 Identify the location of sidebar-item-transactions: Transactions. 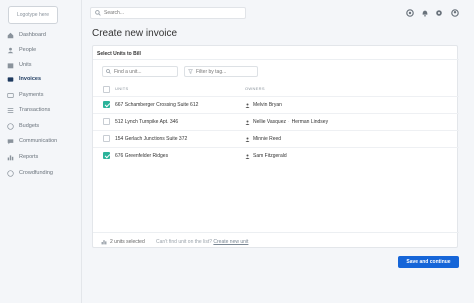
(28, 110).